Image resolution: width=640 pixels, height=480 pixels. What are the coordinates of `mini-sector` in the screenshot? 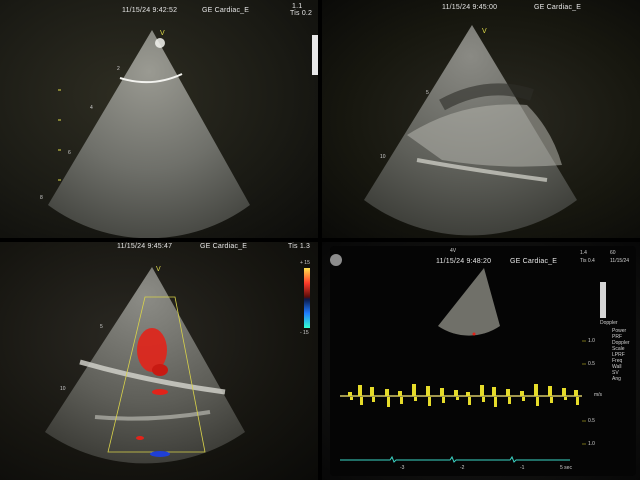 It's located at (469, 302).